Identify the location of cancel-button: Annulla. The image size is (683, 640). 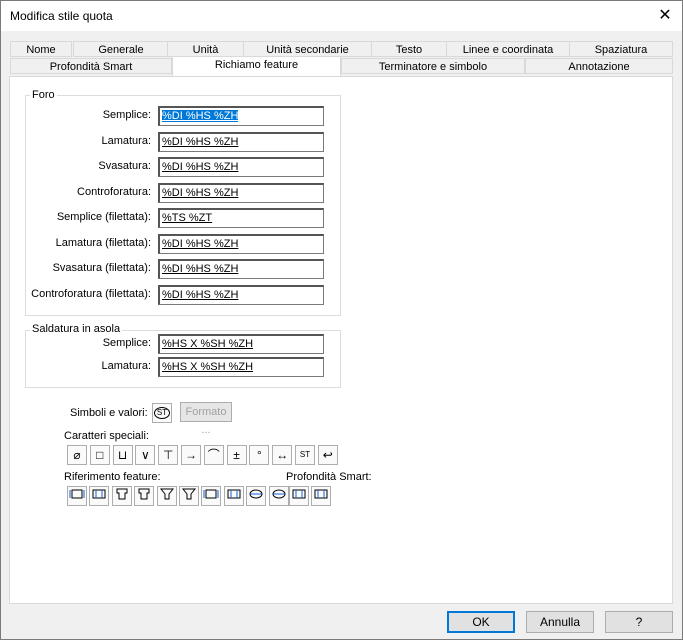
(560, 622).